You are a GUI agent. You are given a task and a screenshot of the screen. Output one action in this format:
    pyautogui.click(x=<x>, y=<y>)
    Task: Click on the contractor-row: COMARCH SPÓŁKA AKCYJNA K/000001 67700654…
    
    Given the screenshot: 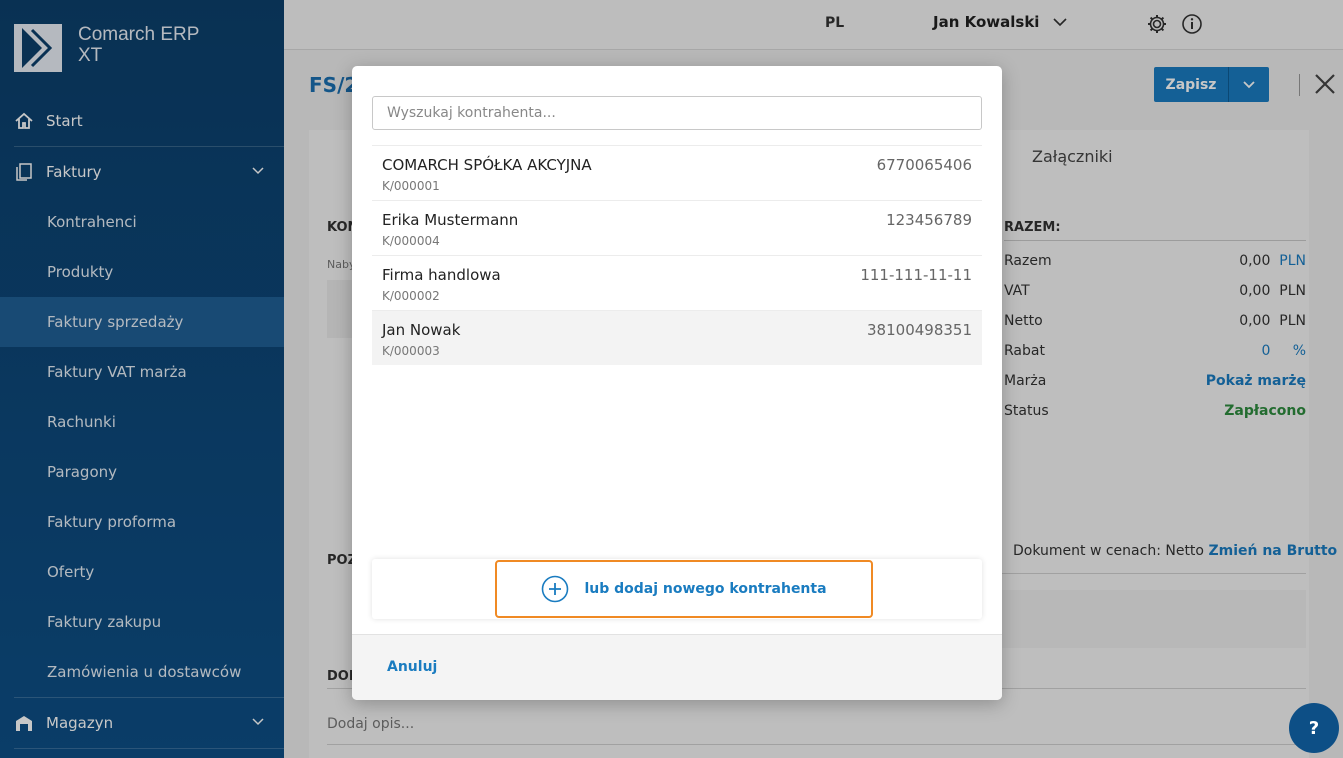 What is the action you would take?
    pyautogui.click(x=677, y=172)
    